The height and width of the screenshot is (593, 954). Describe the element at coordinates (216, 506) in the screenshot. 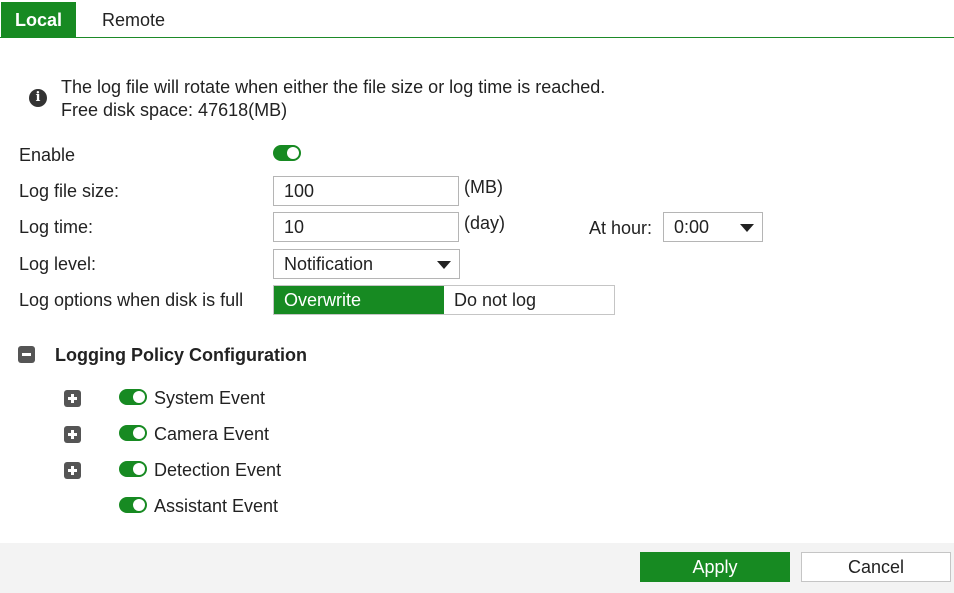

I see `assistant-event-label: Assistant Event` at that location.